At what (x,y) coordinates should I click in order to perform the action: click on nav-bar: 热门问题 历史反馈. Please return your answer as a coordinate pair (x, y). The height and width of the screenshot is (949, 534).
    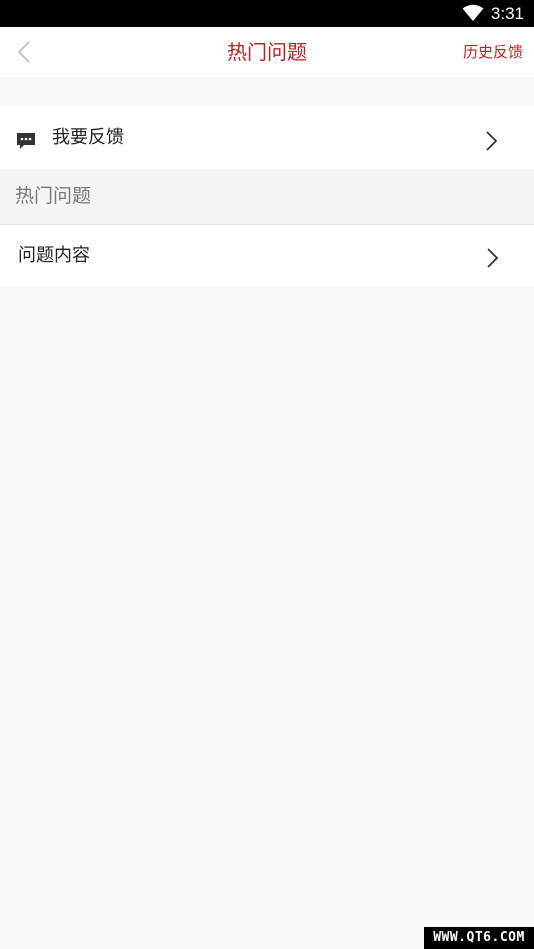
    Looking at the image, I should click on (267, 52).